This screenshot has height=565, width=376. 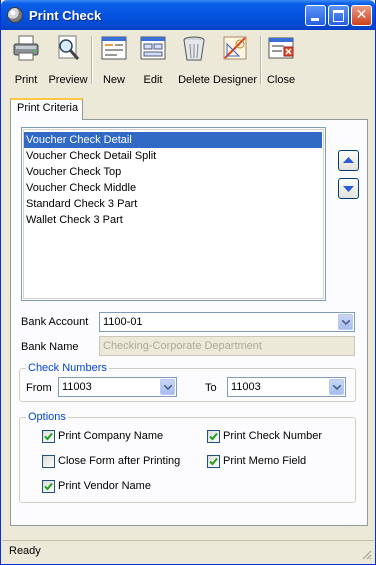 What do you see at coordinates (281, 80) in the screenshot?
I see `close-label: Close` at bounding box center [281, 80].